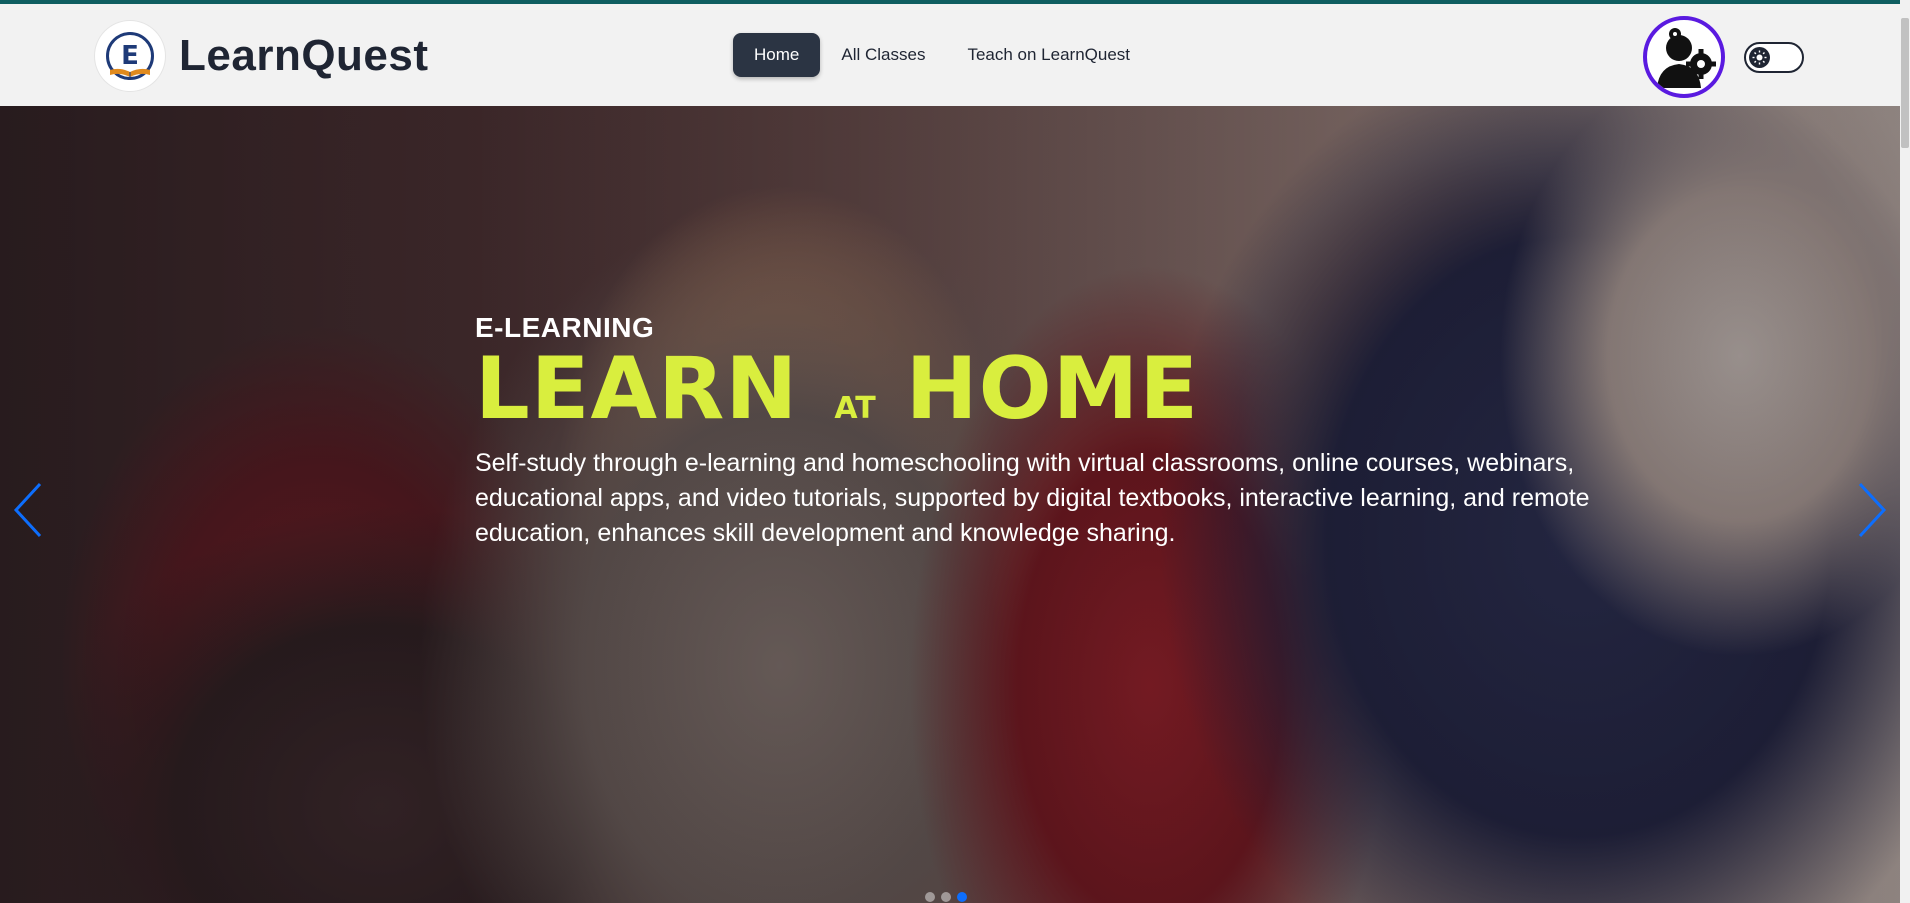  I want to click on theme-toggle, so click(1774, 57).